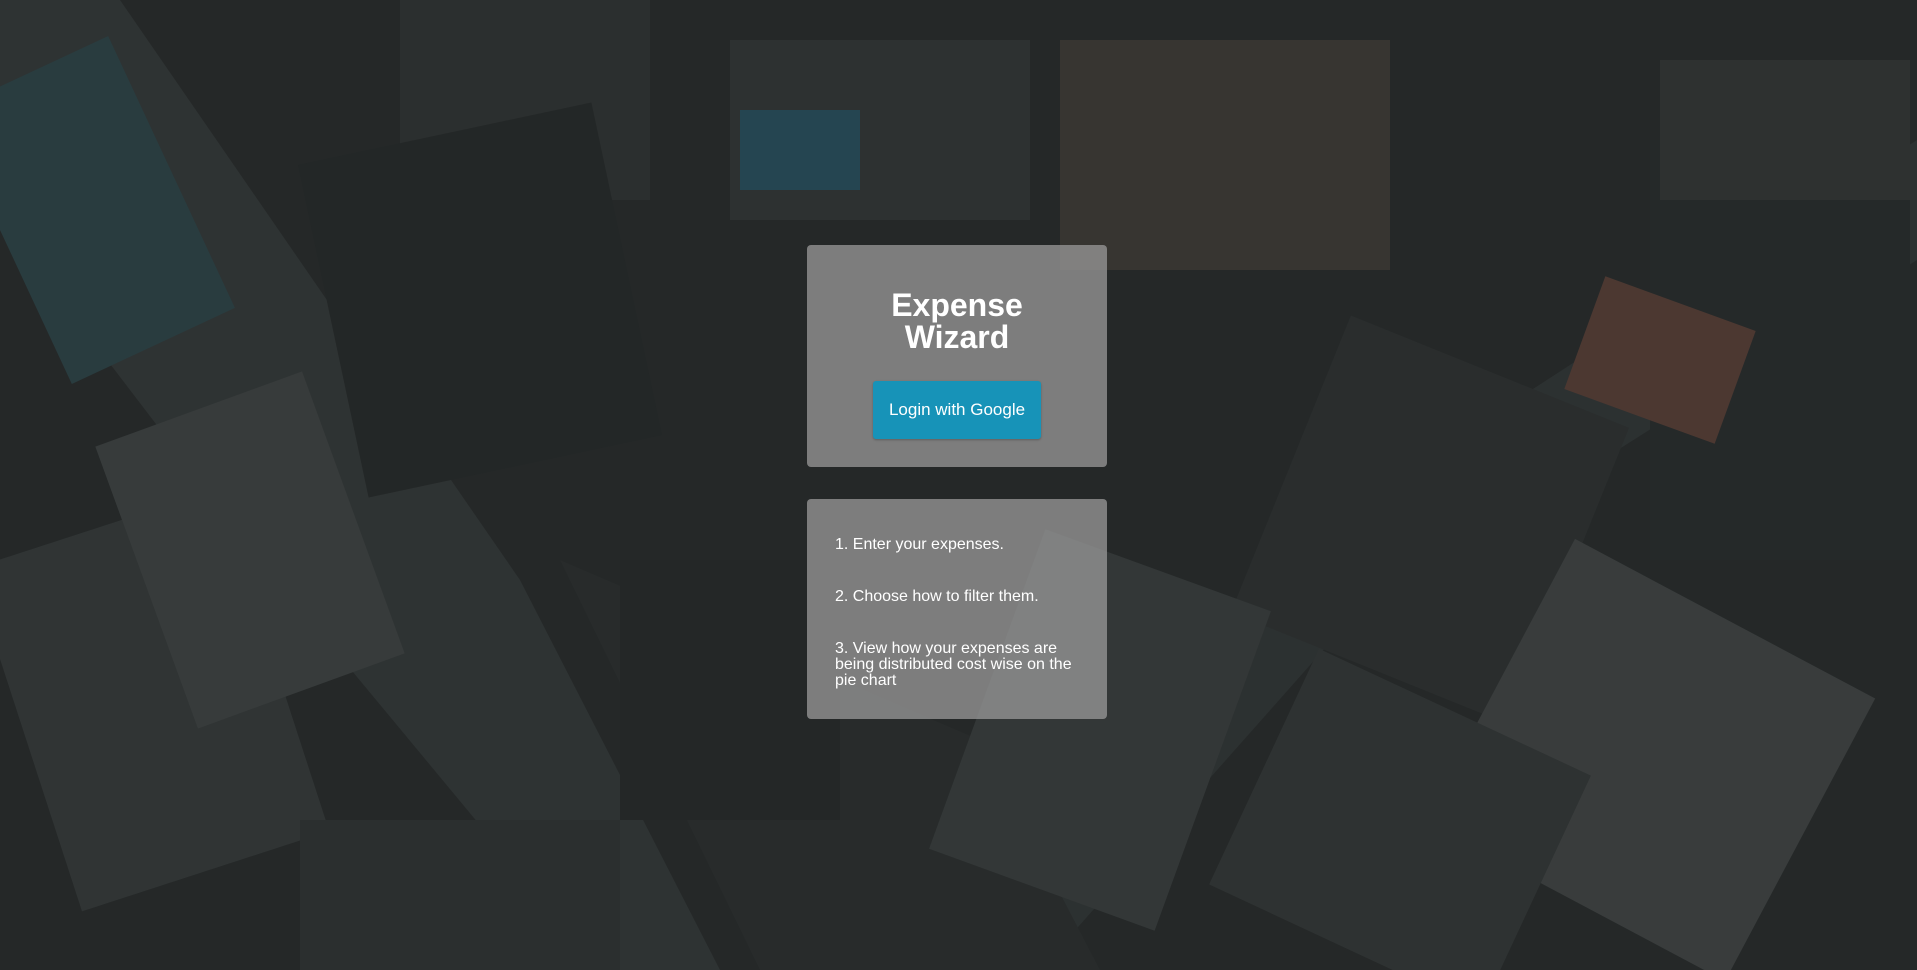 Image resolution: width=1917 pixels, height=970 pixels. What do you see at coordinates (919, 544) in the screenshot?
I see `step-1-text: 1. Enter your expenses.` at bounding box center [919, 544].